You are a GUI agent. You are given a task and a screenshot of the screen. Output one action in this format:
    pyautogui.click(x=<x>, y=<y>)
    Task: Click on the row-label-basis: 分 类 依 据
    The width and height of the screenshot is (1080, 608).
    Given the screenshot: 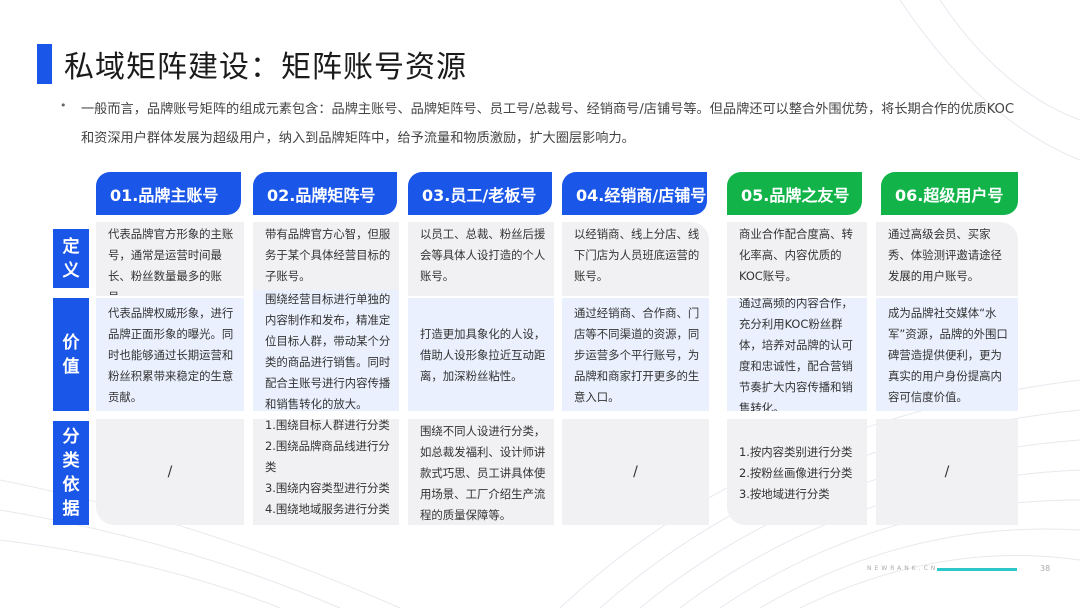 What is the action you would take?
    pyautogui.click(x=71, y=473)
    